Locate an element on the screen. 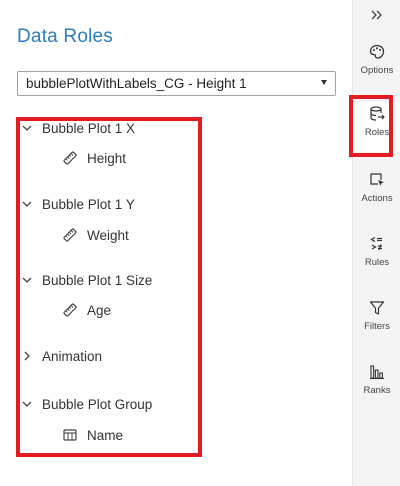 The width and height of the screenshot is (400, 486). rail-label: Filters is located at coordinates (377, 326).